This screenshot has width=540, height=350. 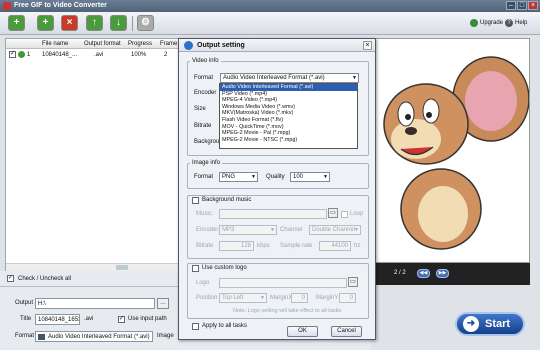 I want to click on add-folder-icon: +, so click(x=45, y=23).